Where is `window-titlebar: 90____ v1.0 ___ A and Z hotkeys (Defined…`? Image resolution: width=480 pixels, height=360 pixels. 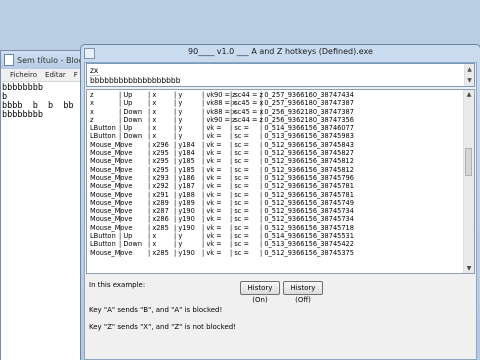
window-titlebar: 90____ v1.0 ___ A and Z hotkeys (Defined… is located at coordinates (280, 53).